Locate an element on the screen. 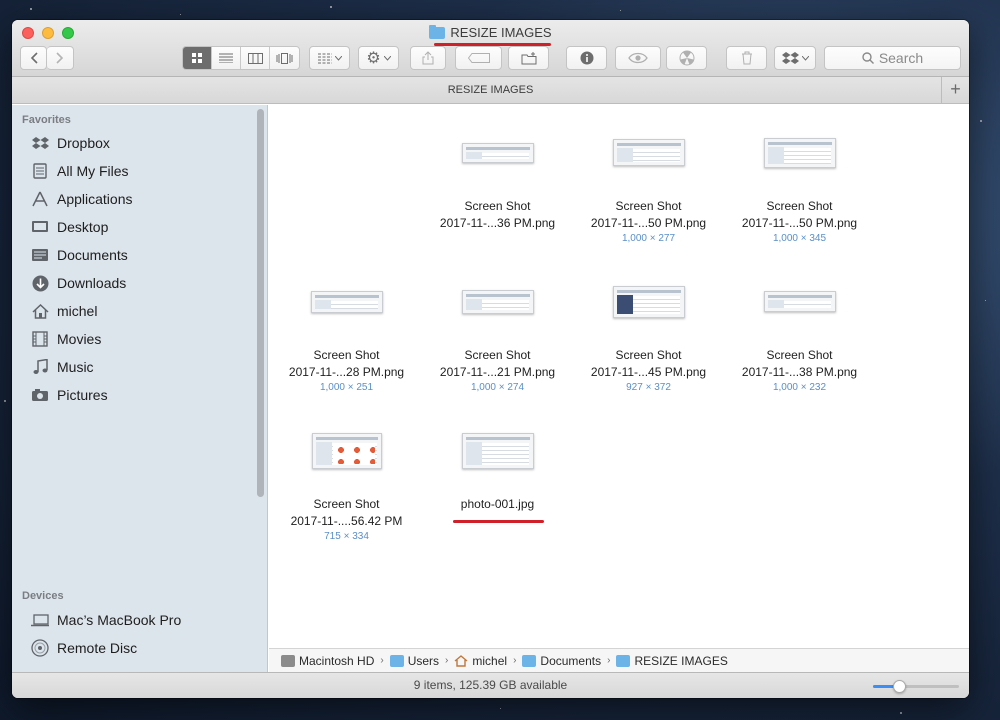 The width and height of the screenshot is (1000, 720). breadcrumb-item: michel is located at coordinates (480, 661).